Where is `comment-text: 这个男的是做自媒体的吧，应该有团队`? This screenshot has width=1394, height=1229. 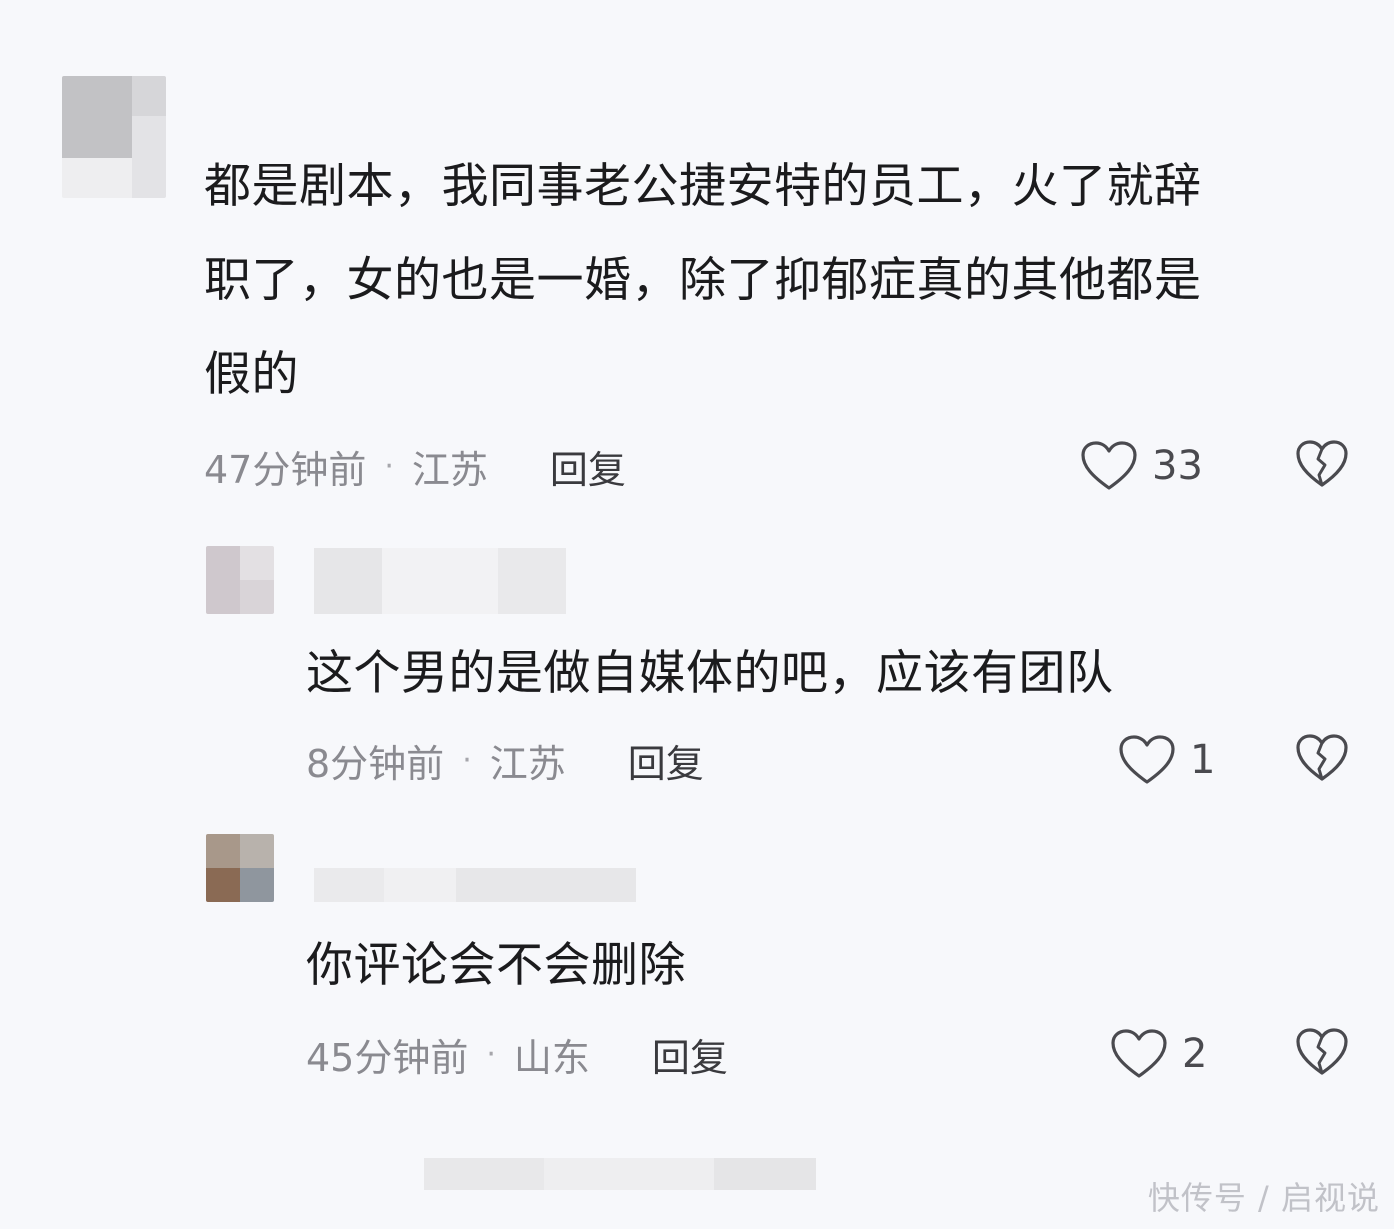
comment-text: 这个男的是做自媒体的吧，应该有团队 is located at coordinates (806, 674).